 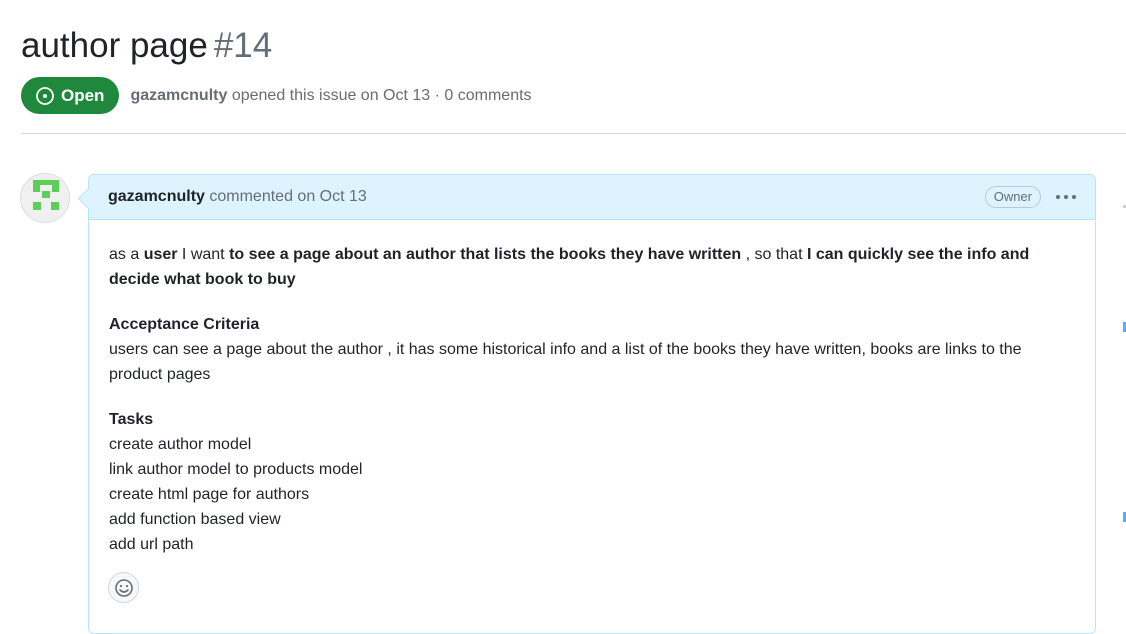 I want to click on task-item: add function based view, so click(x=195, y=519).